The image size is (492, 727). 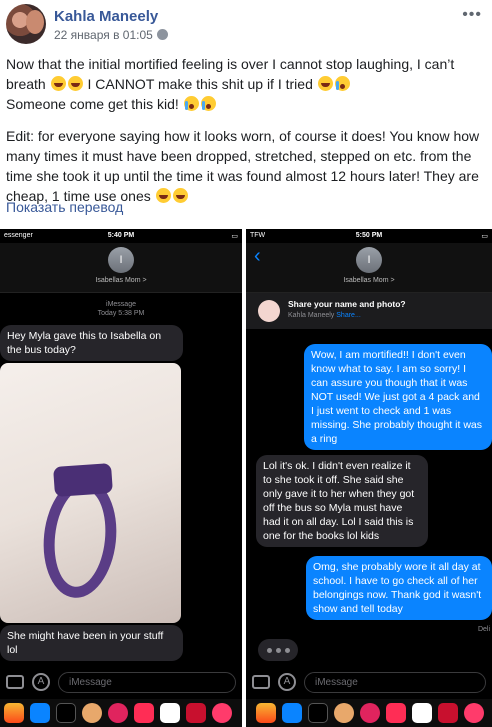 I want to click on ring-top, so click(x=83, y=480).